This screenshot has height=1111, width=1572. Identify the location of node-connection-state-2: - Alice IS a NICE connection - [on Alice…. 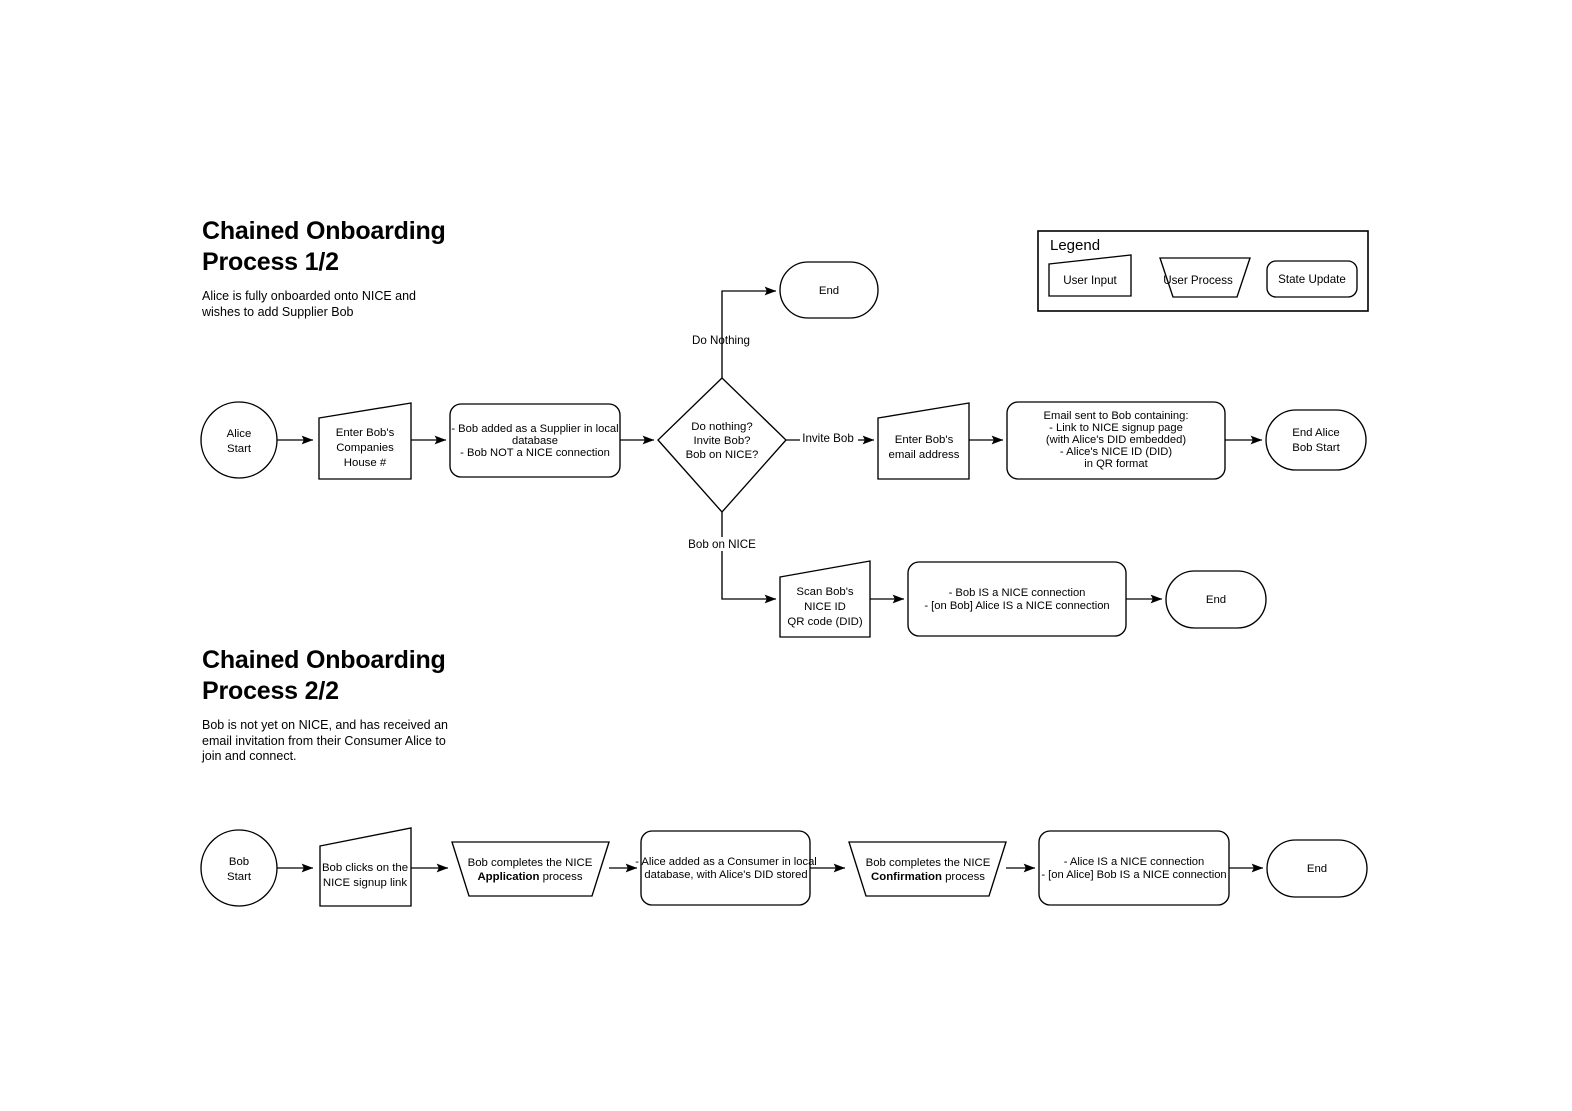
(1134, 868).